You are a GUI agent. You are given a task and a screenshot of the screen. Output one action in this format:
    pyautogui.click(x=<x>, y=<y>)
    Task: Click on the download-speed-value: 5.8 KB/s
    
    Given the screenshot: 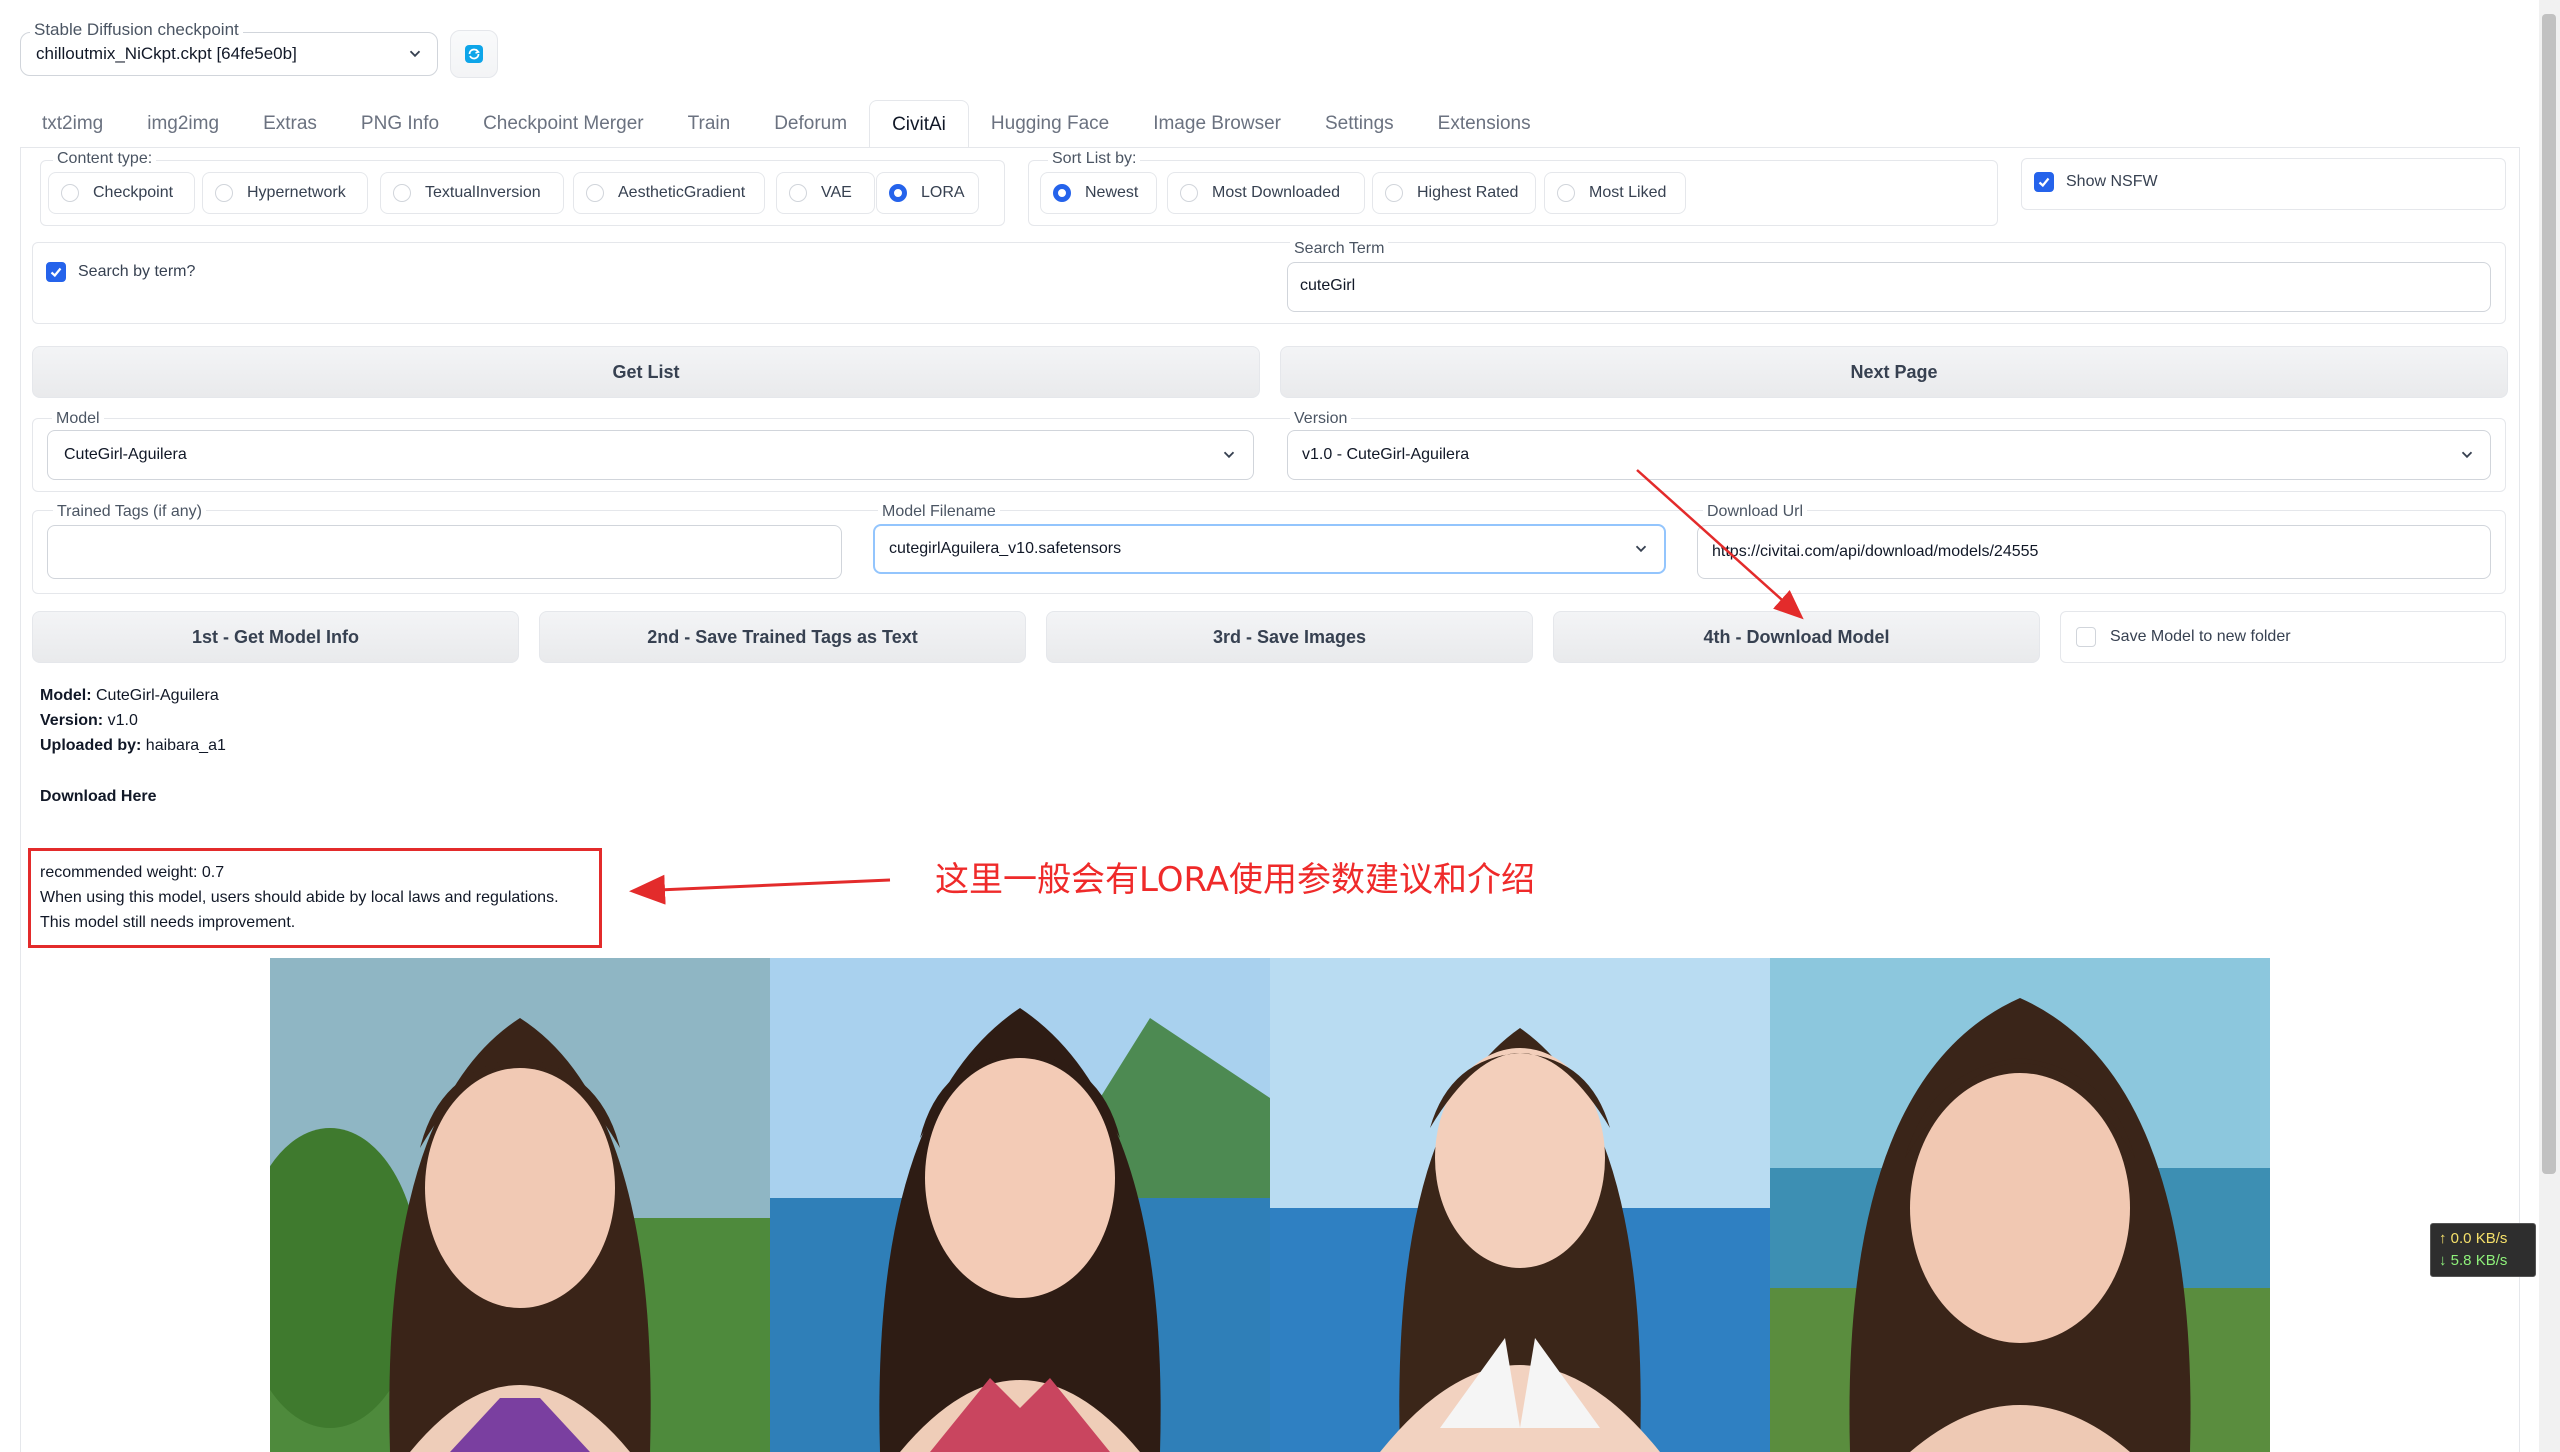 What is the action you would take?
    pyautogui.click(x=2479, y=1260)
    